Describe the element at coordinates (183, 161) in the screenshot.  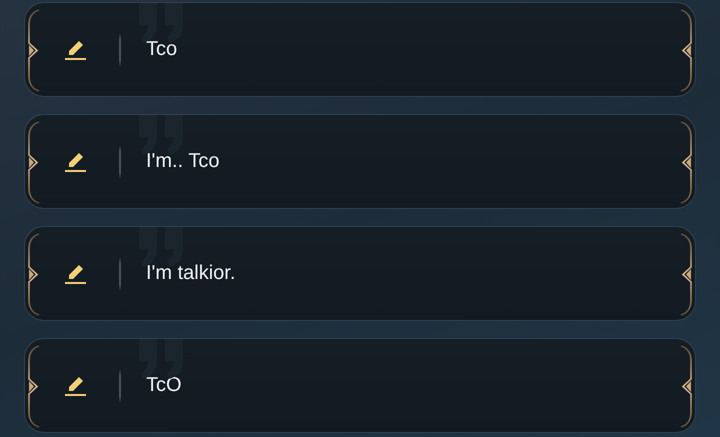
I see `message-text: I'm.. Tco` at that location.